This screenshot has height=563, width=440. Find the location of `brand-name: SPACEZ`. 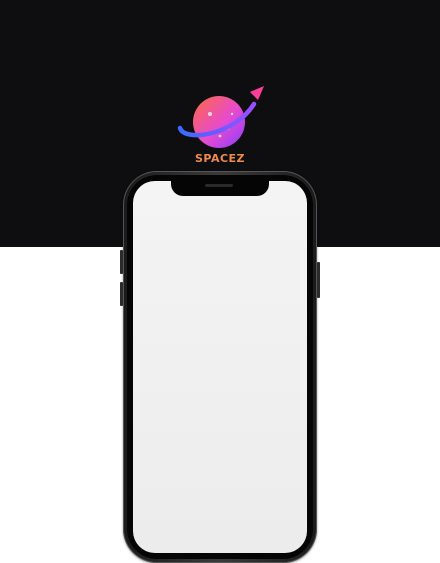

brand-name: SPACEZ is located at coordinates (220, 158).